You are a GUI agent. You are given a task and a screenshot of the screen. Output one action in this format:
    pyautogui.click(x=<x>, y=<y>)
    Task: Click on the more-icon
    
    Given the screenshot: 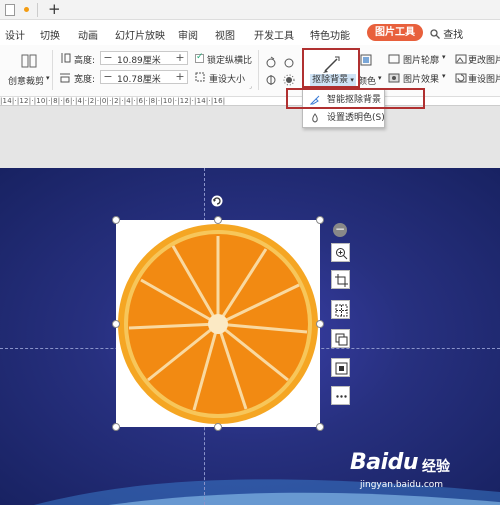 What is the action you would take?
    pyautogui.click(x=341, y=396)
    